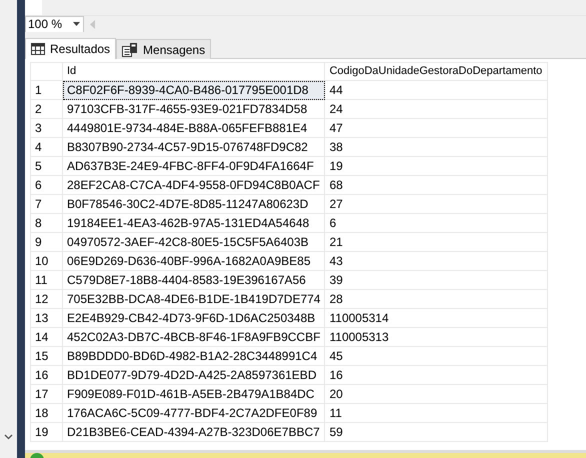 This screenshot has width=586, height=458. What do you see at coordinates (76, 24) in the screenshot?
I see `caret-icon` at bounding box center [76, 24].